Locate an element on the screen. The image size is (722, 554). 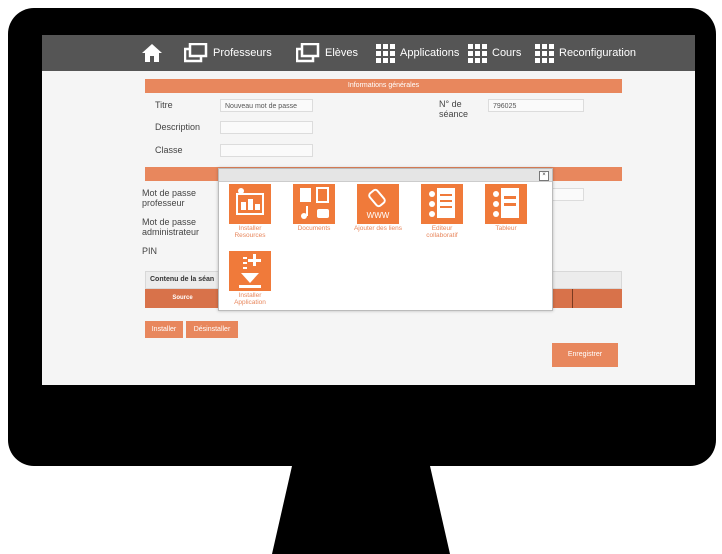
save-button: Enregistrer is located at coordinates (585, 355).